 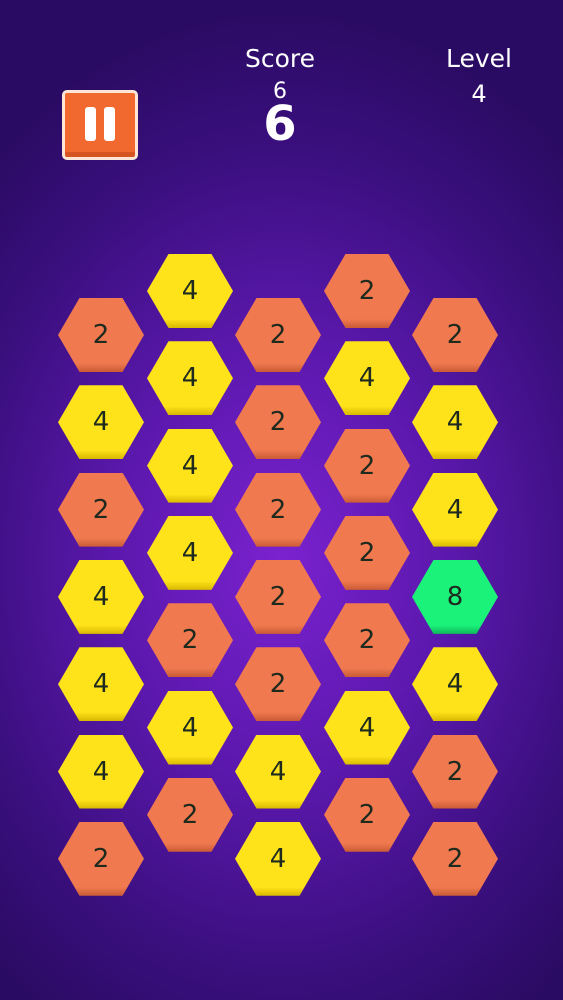 What do you see at coordinates (479, 94) in the screenshot?
I see `level-value: 4` at bounding box center [479, 94].